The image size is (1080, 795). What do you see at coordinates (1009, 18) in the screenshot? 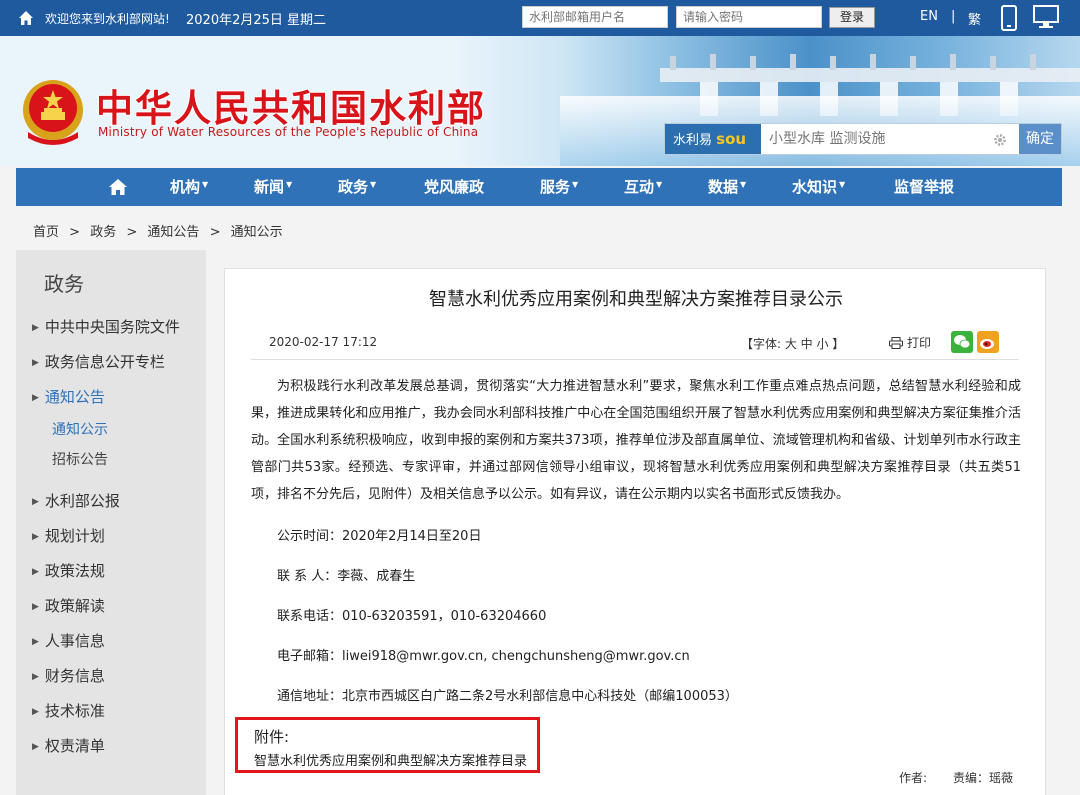
I see `mobile-icon` at bounding box center [1009, 18].